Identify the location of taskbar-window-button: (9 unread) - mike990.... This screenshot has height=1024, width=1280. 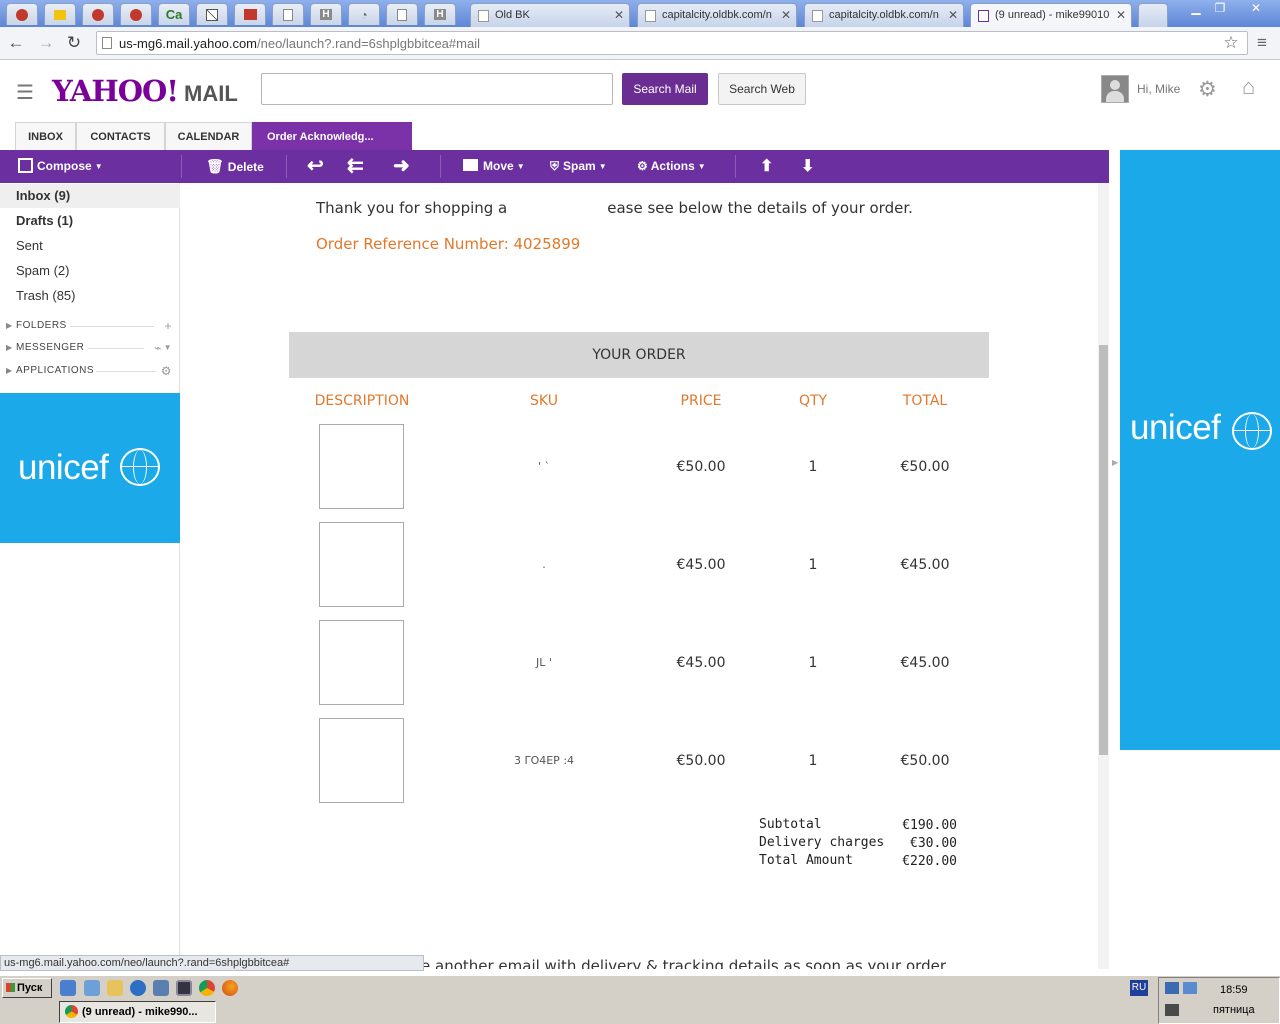
(137, 1012).